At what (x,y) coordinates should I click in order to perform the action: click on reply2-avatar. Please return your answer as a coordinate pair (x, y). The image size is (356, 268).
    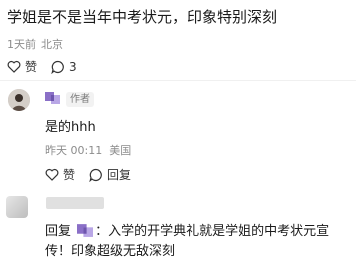
    Looking at the image, I should click on (17, 207).